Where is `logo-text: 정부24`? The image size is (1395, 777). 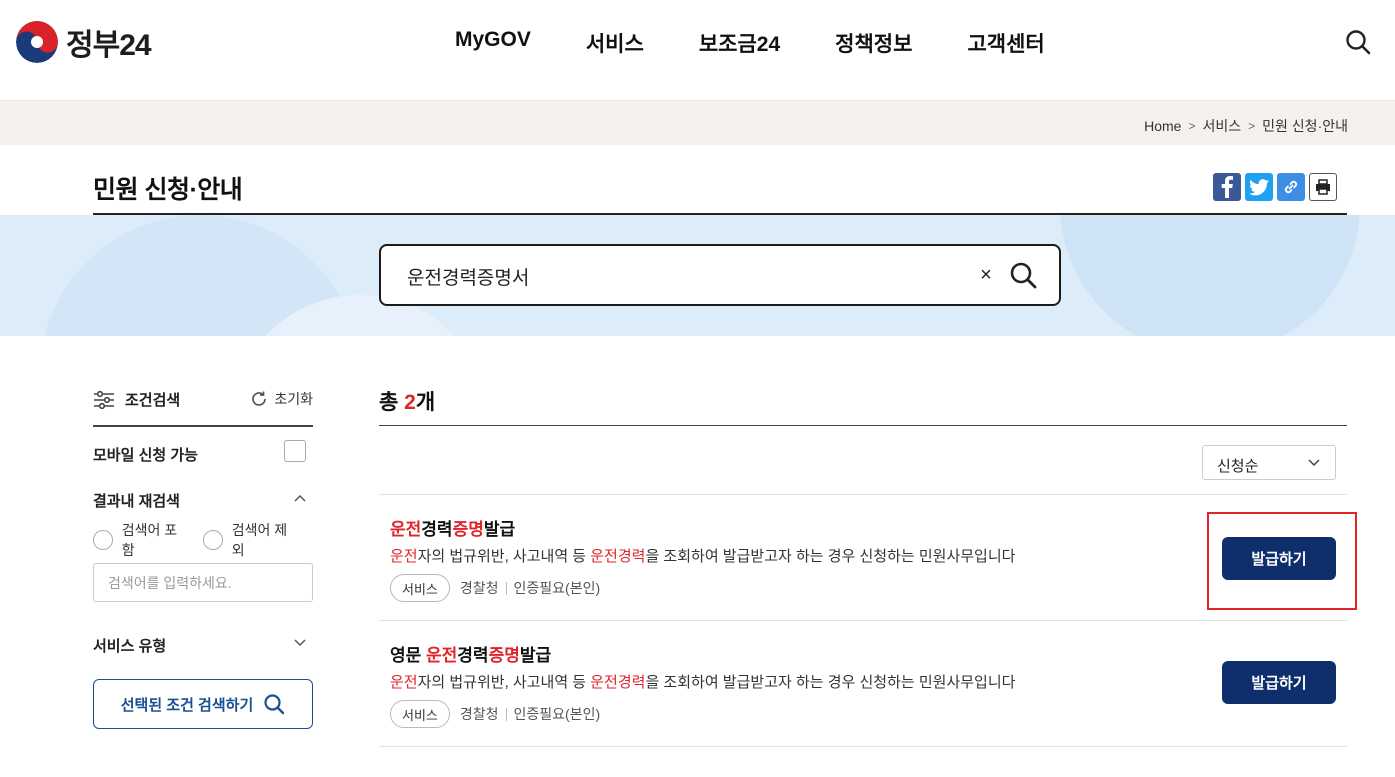
logo-text: 정부24 is located at coordinates (109, 45).